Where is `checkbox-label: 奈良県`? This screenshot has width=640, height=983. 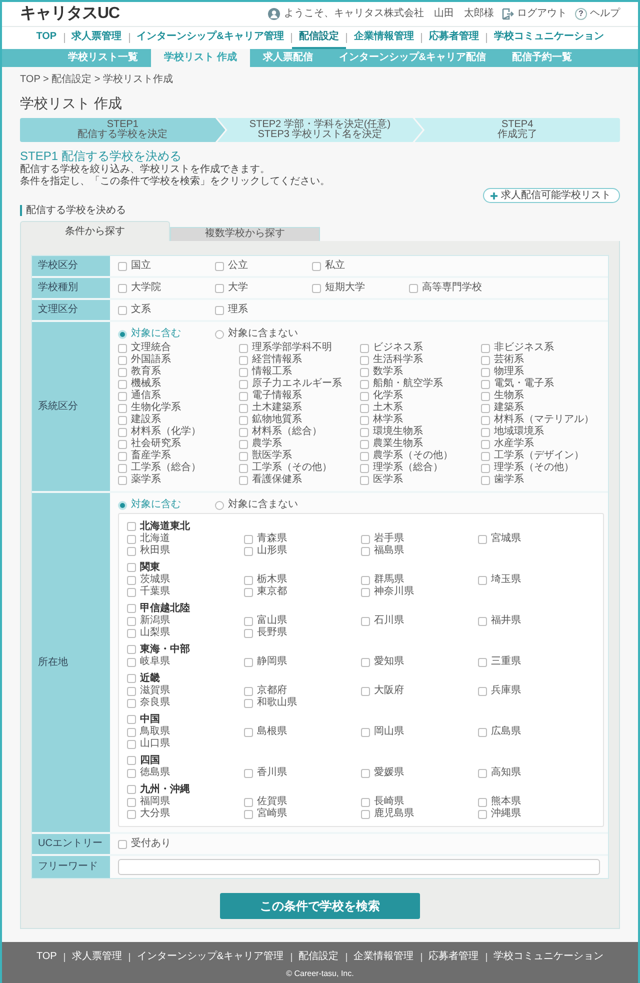
checkbox-label: 奈良県 is located at coordinates (155, 703).